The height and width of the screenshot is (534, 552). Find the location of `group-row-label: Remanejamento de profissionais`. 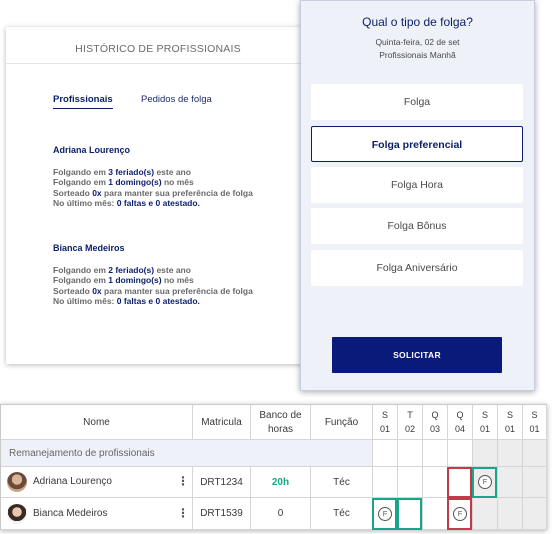

group-row-label: Remanejamento de profissionais is located at coordinates (187, 453).